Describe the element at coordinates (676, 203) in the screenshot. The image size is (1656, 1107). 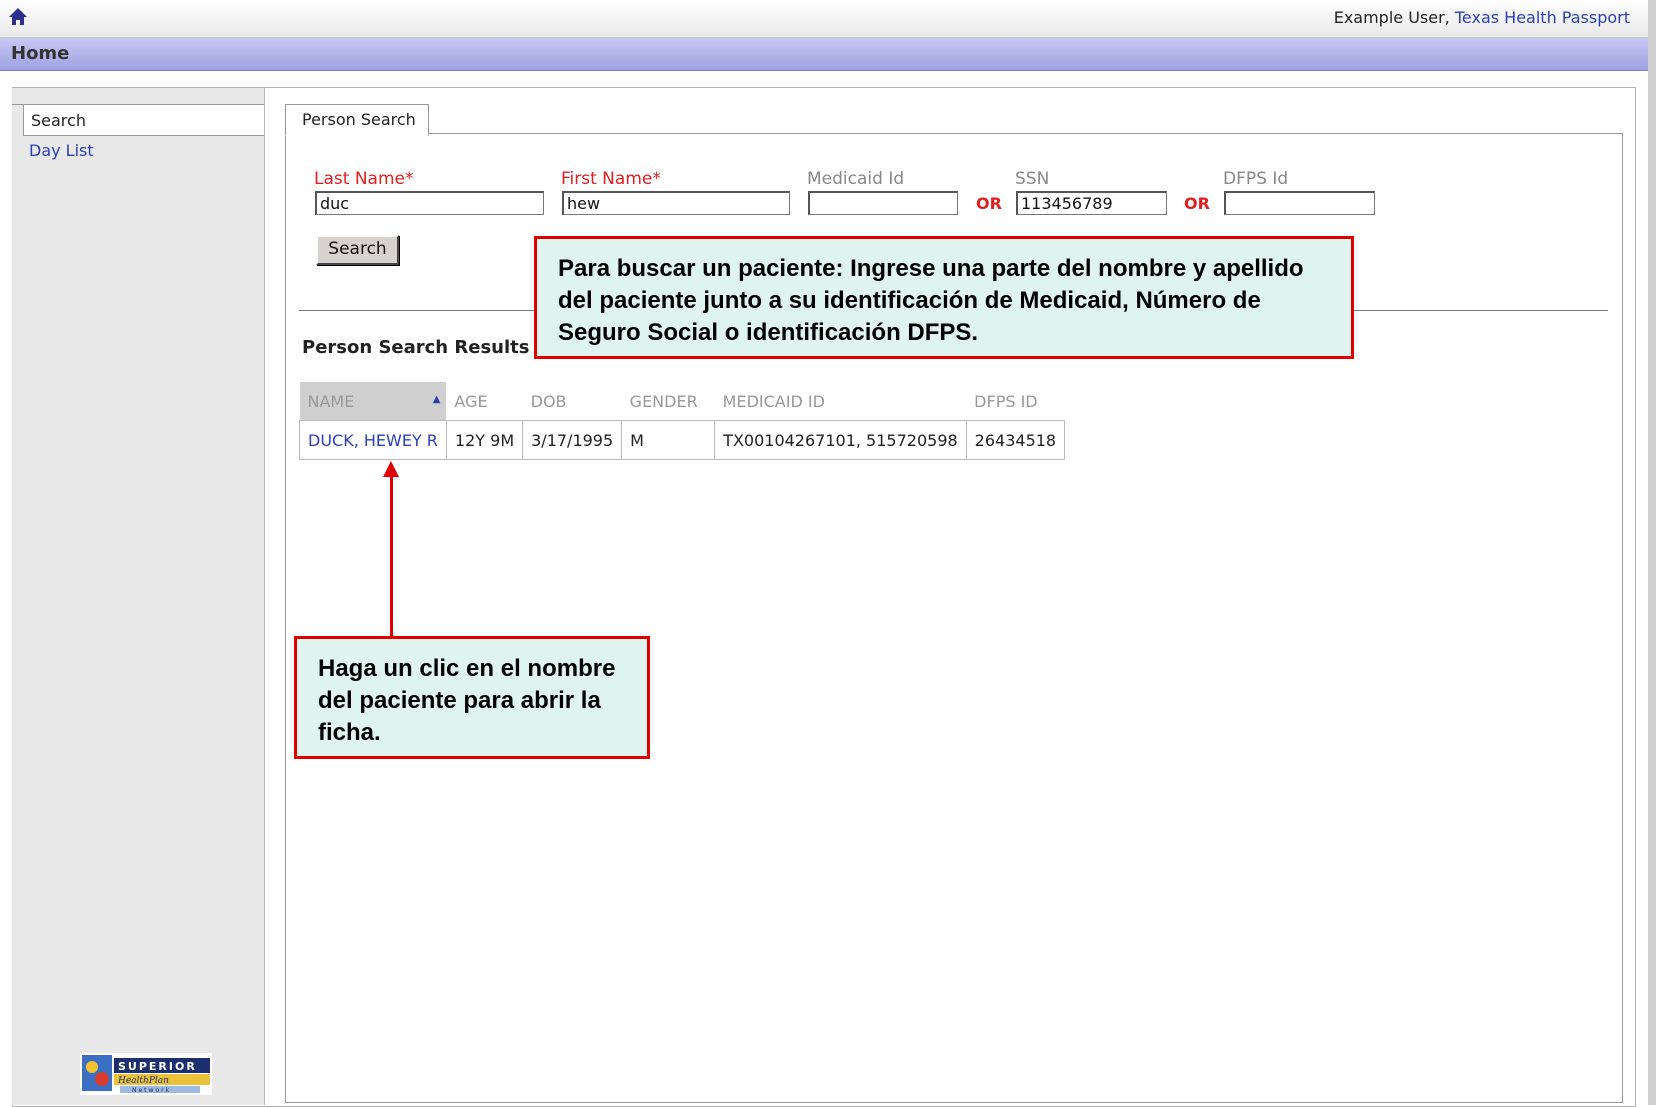
I see `first-name-input` at that location.